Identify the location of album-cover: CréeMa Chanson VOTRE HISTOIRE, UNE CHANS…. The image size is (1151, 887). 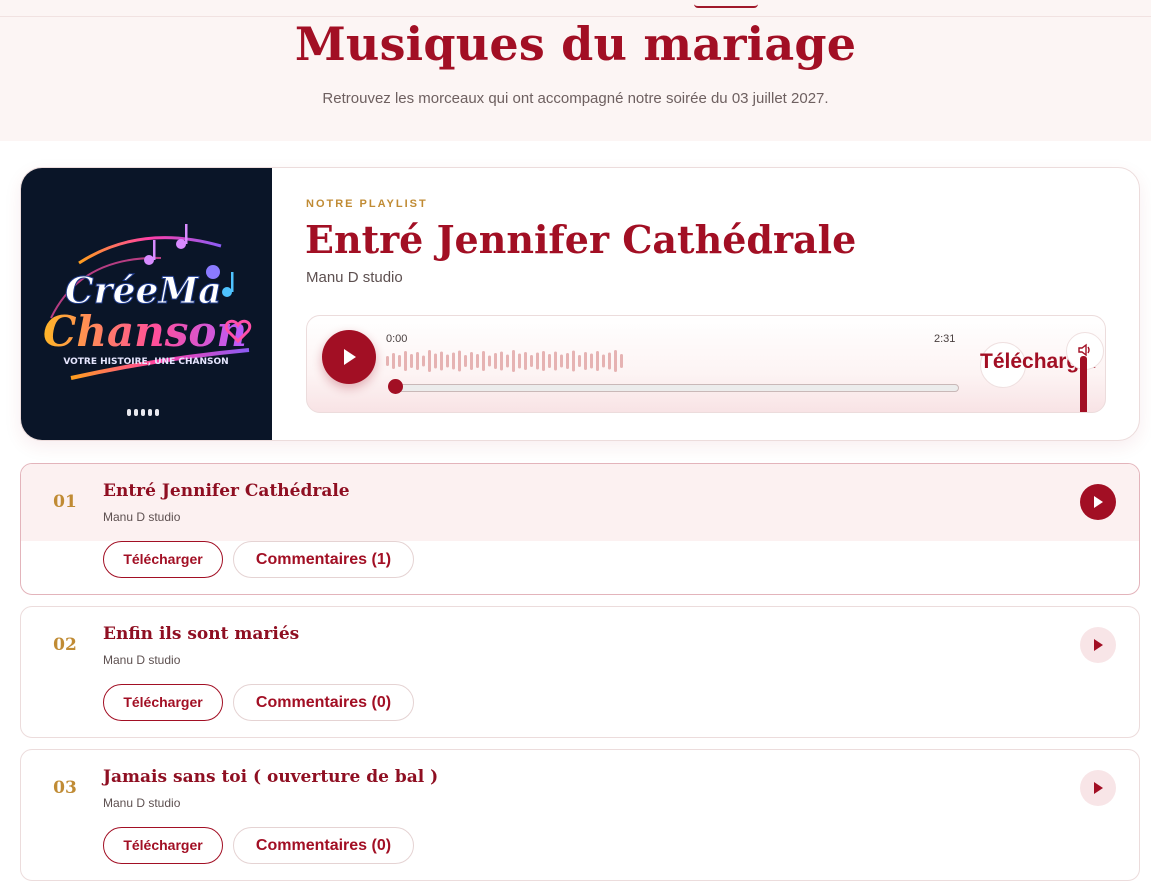
(146, 304).